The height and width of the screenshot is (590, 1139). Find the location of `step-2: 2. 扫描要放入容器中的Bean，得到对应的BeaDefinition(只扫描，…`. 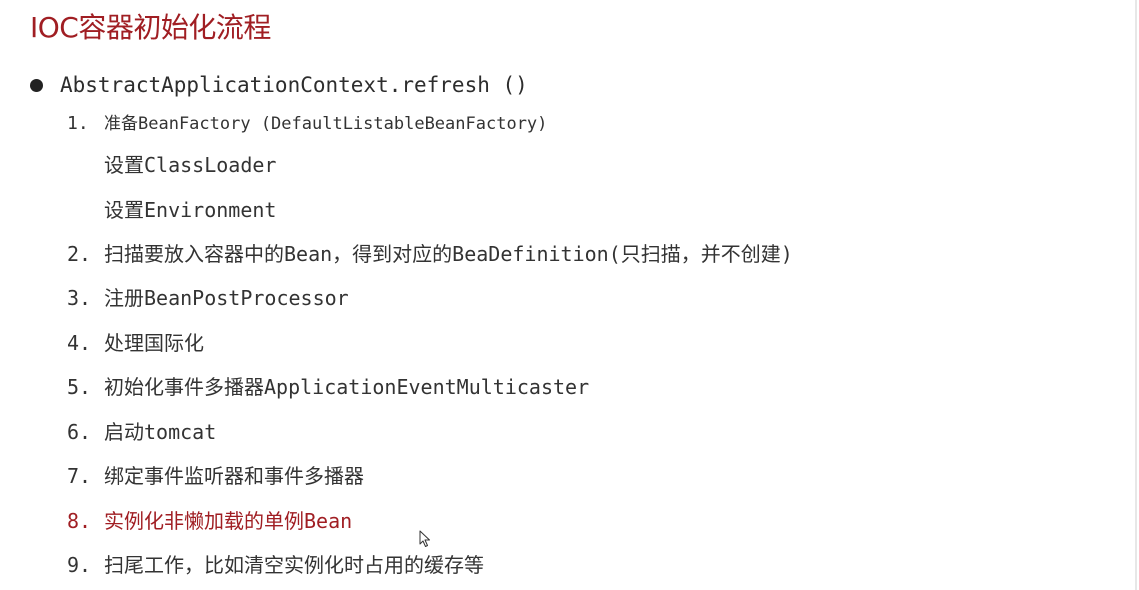

step-2: 2. 扫描要放入容器中的Bean，得到对应的BeaDefinition(只扫描，… is located at coordinates (430, 254).